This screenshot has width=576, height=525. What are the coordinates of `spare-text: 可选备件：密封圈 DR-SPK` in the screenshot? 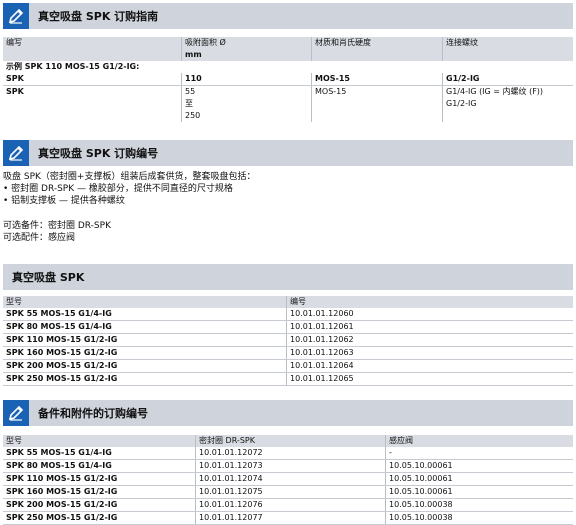 It's located at (57, 226).